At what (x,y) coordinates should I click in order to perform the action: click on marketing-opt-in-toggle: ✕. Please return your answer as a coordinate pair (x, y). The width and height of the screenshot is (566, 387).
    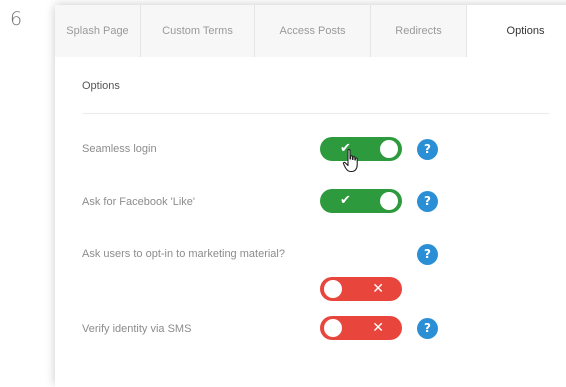
    Looking at the image, I should click on (361, 289).